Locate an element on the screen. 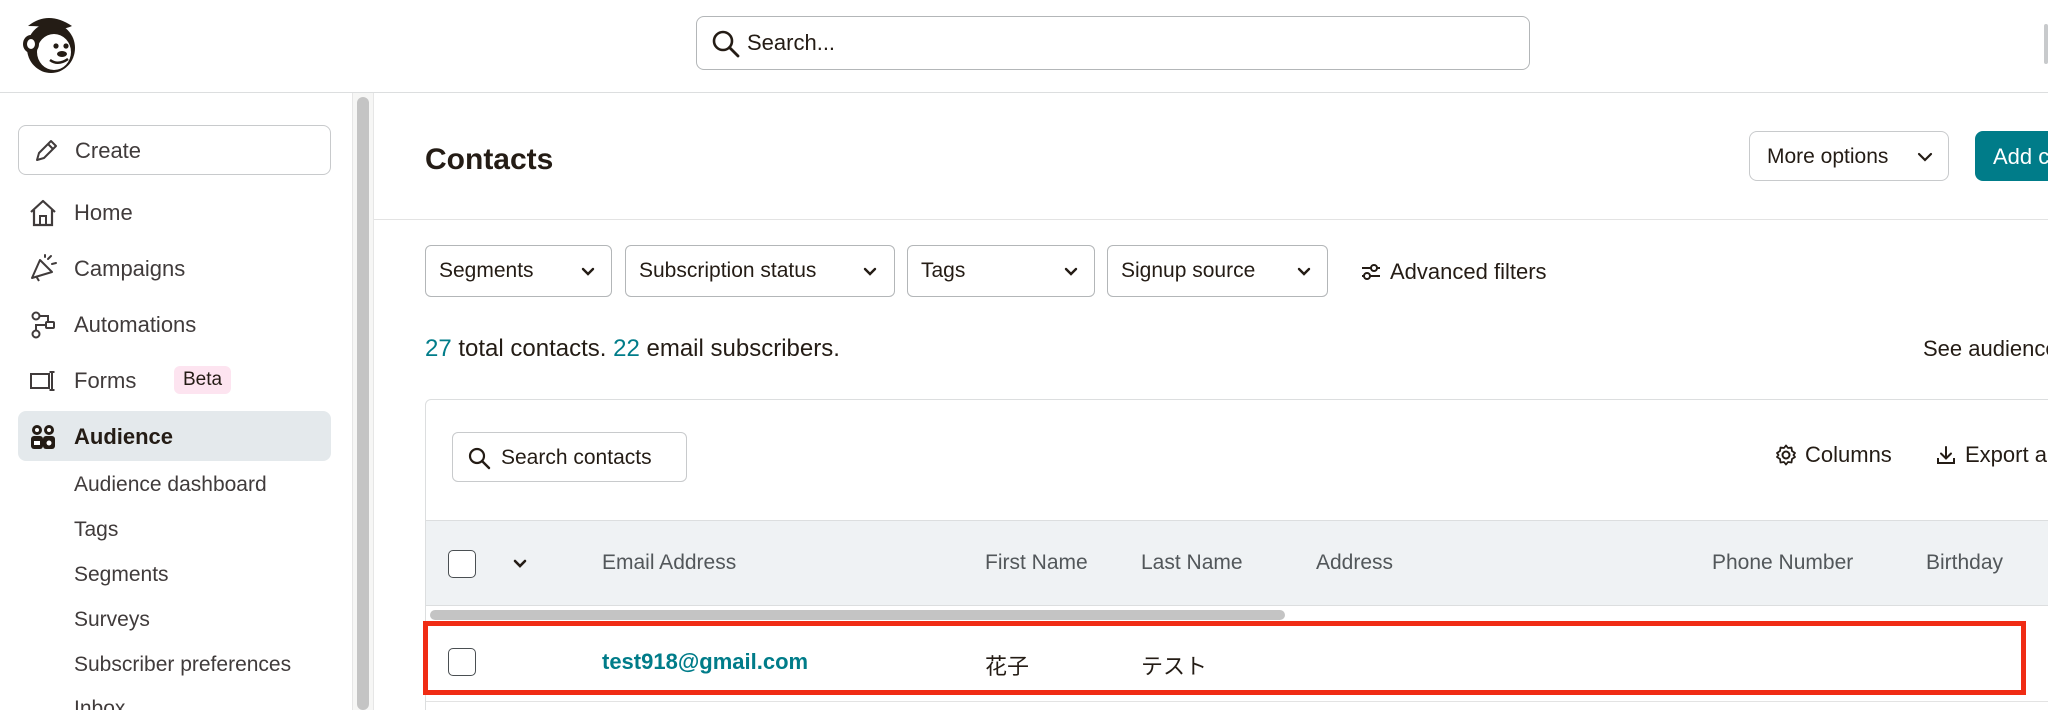  gear-icon is located at coordinates (1786, 455).